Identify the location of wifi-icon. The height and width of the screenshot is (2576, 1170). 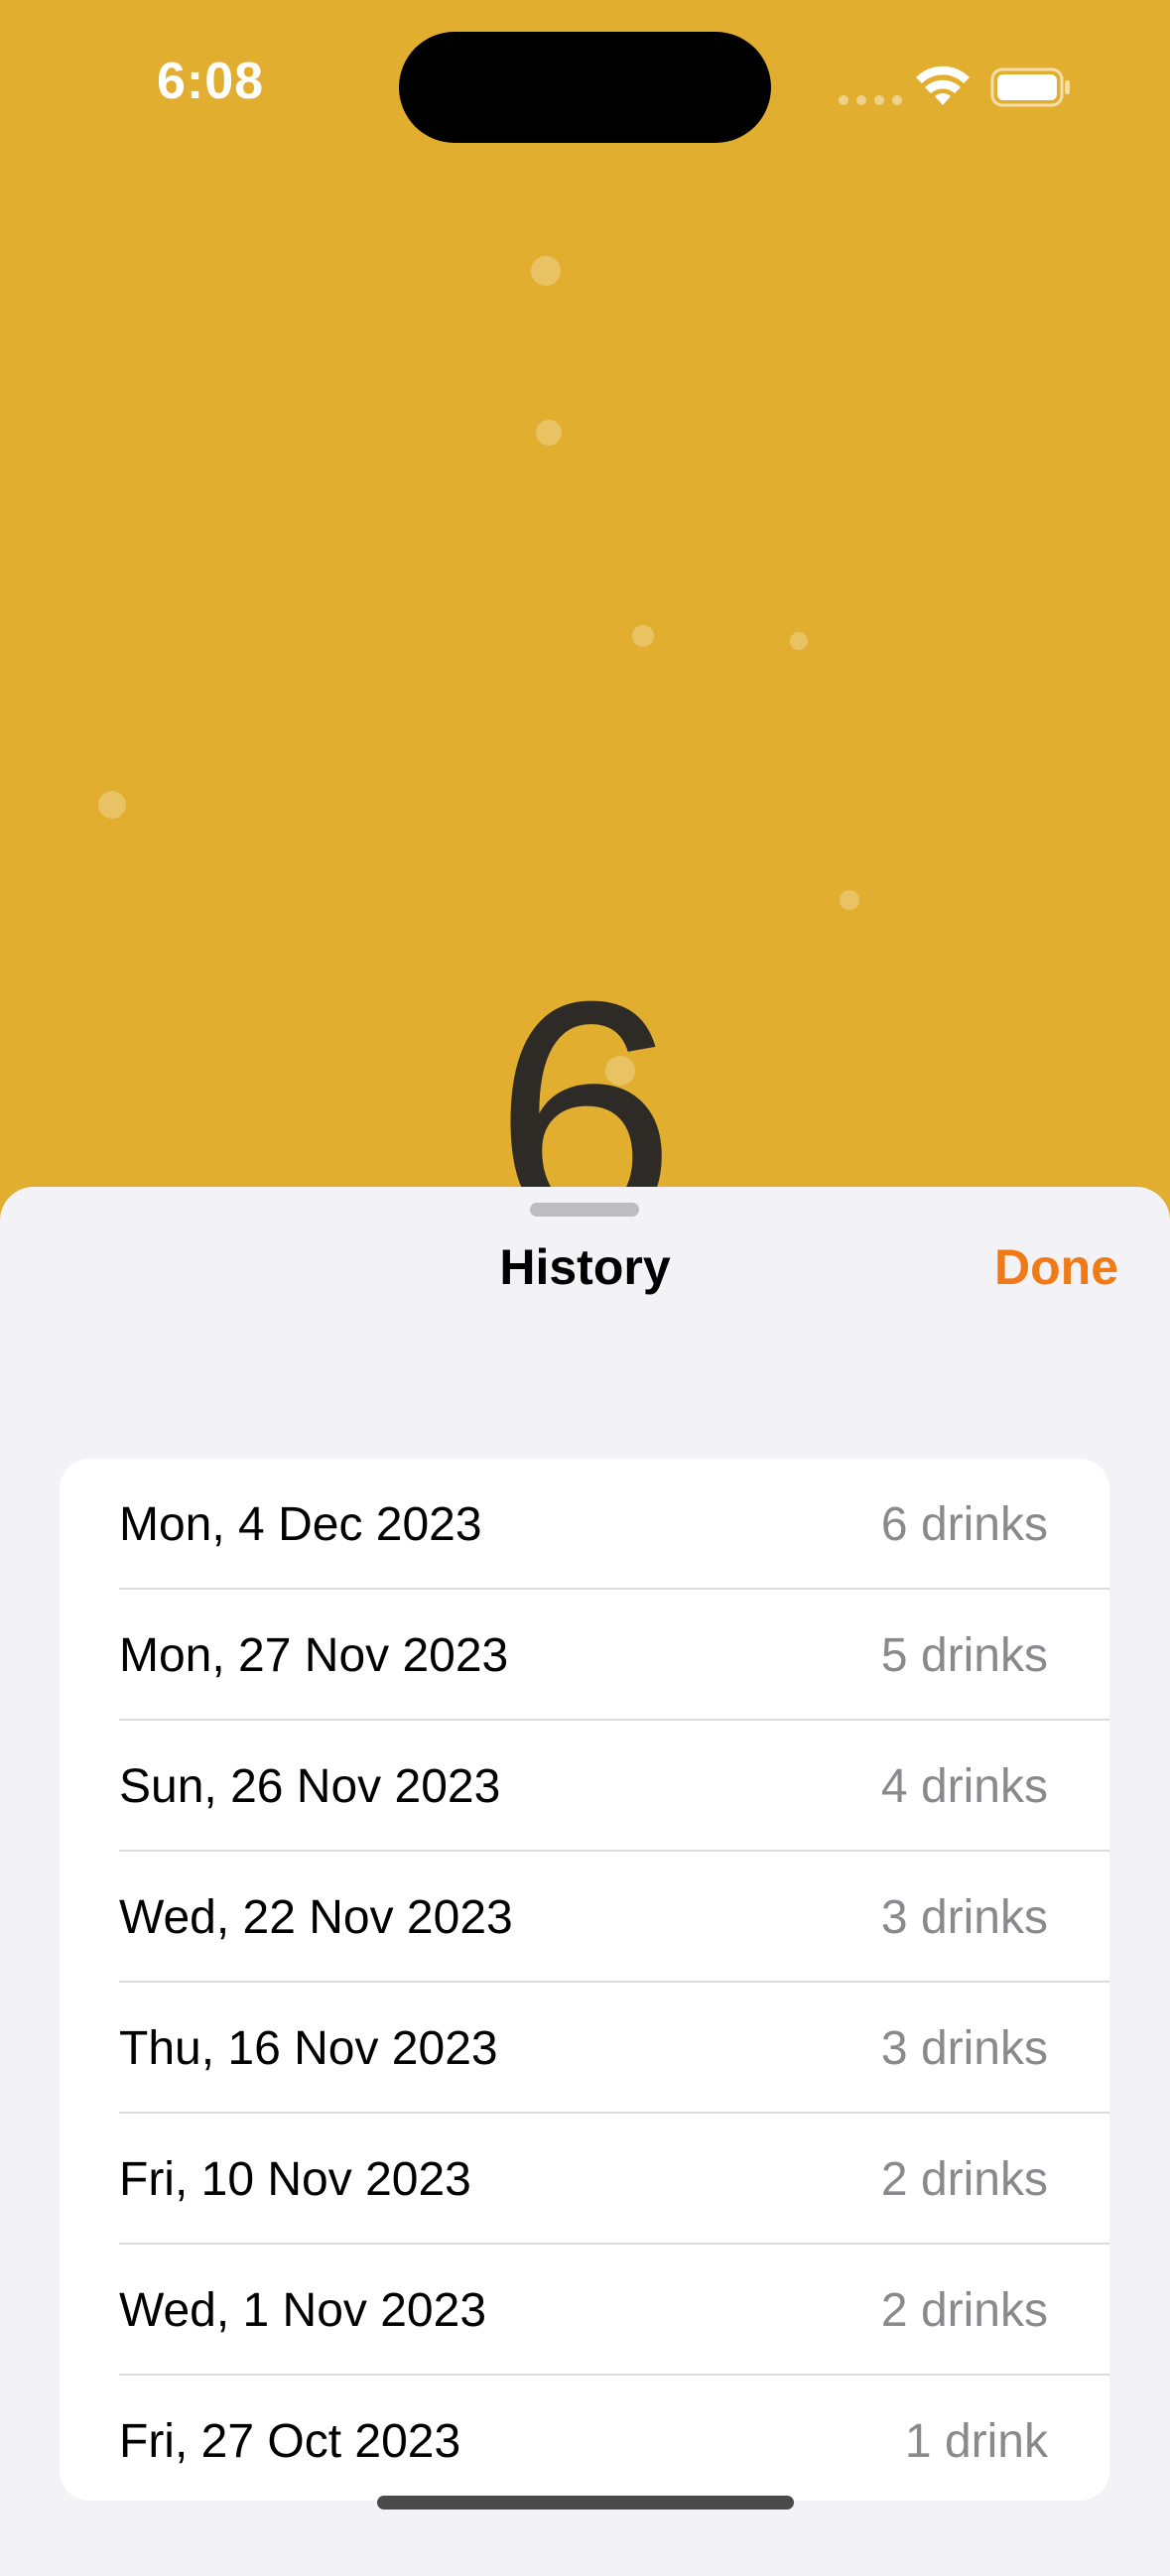
(943, 85).